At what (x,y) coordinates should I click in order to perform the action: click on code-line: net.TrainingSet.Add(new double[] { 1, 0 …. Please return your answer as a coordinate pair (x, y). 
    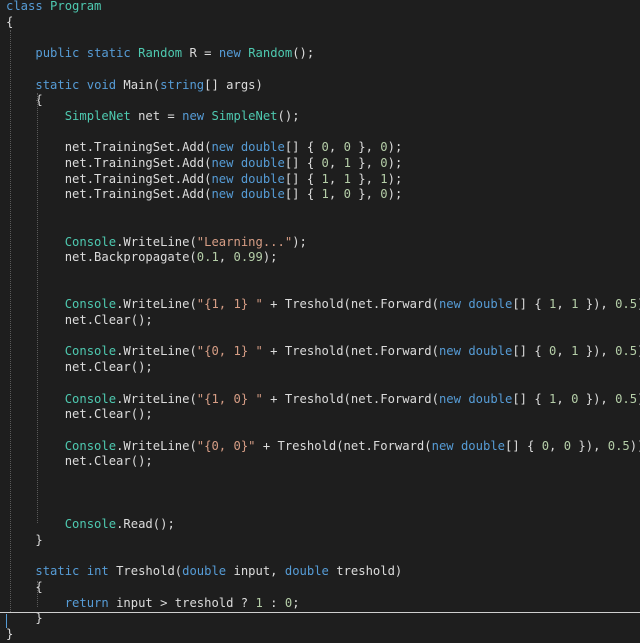
    Looking at the image, I should click on (204, 195).